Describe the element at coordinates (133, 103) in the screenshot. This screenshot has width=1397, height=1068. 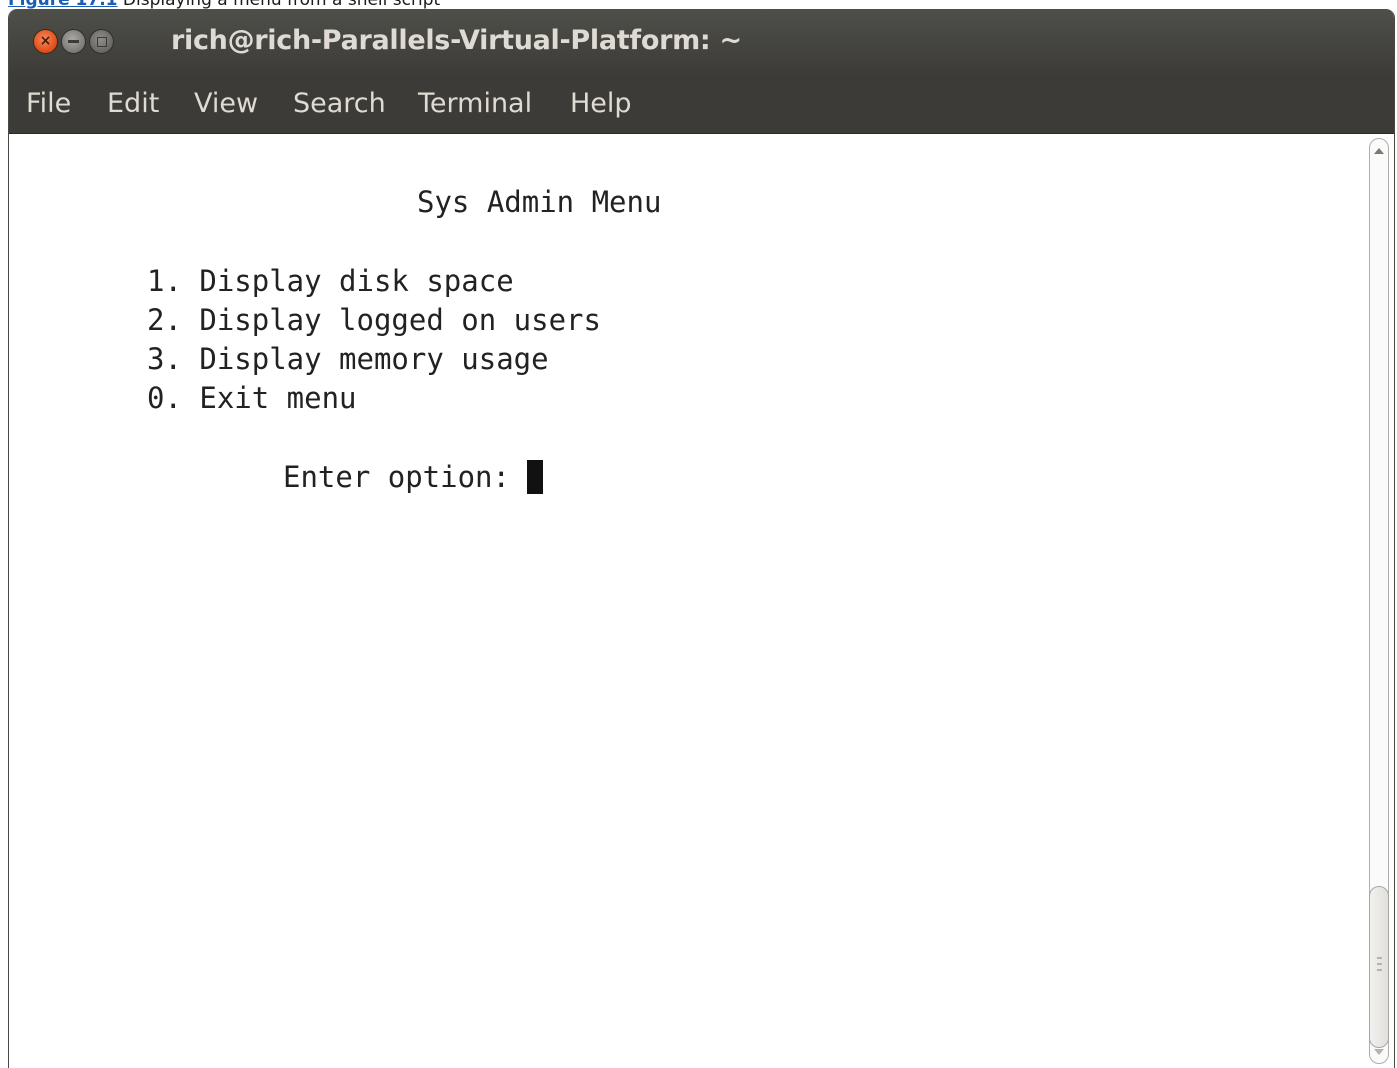
I see `menu-edit: Edit` at that location.